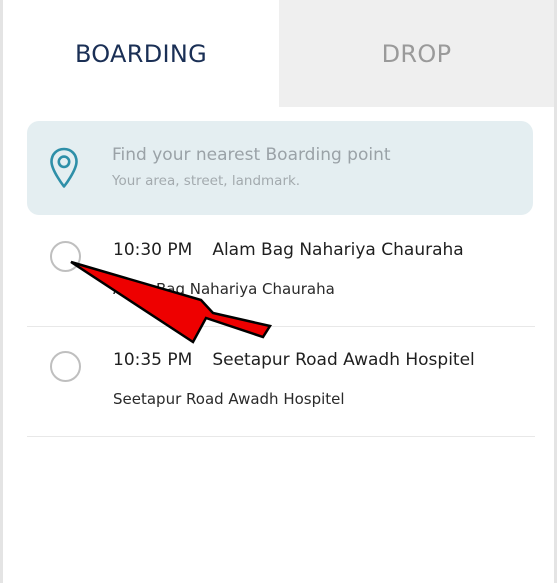  I want to click on boarding-point-title: 10:35 PM Seetapur Road Awadh Hospitel, so click(294, 360).